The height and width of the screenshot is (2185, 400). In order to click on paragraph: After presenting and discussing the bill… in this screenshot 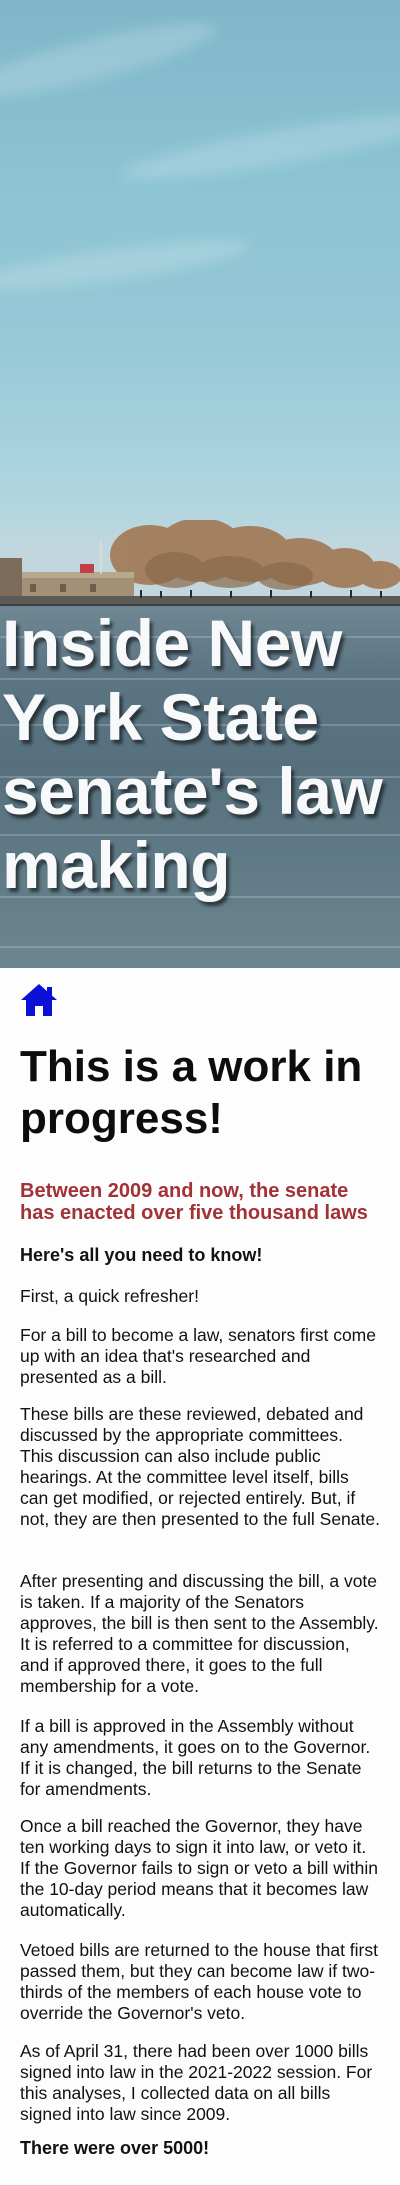, I will do `click(199, 1633)`.